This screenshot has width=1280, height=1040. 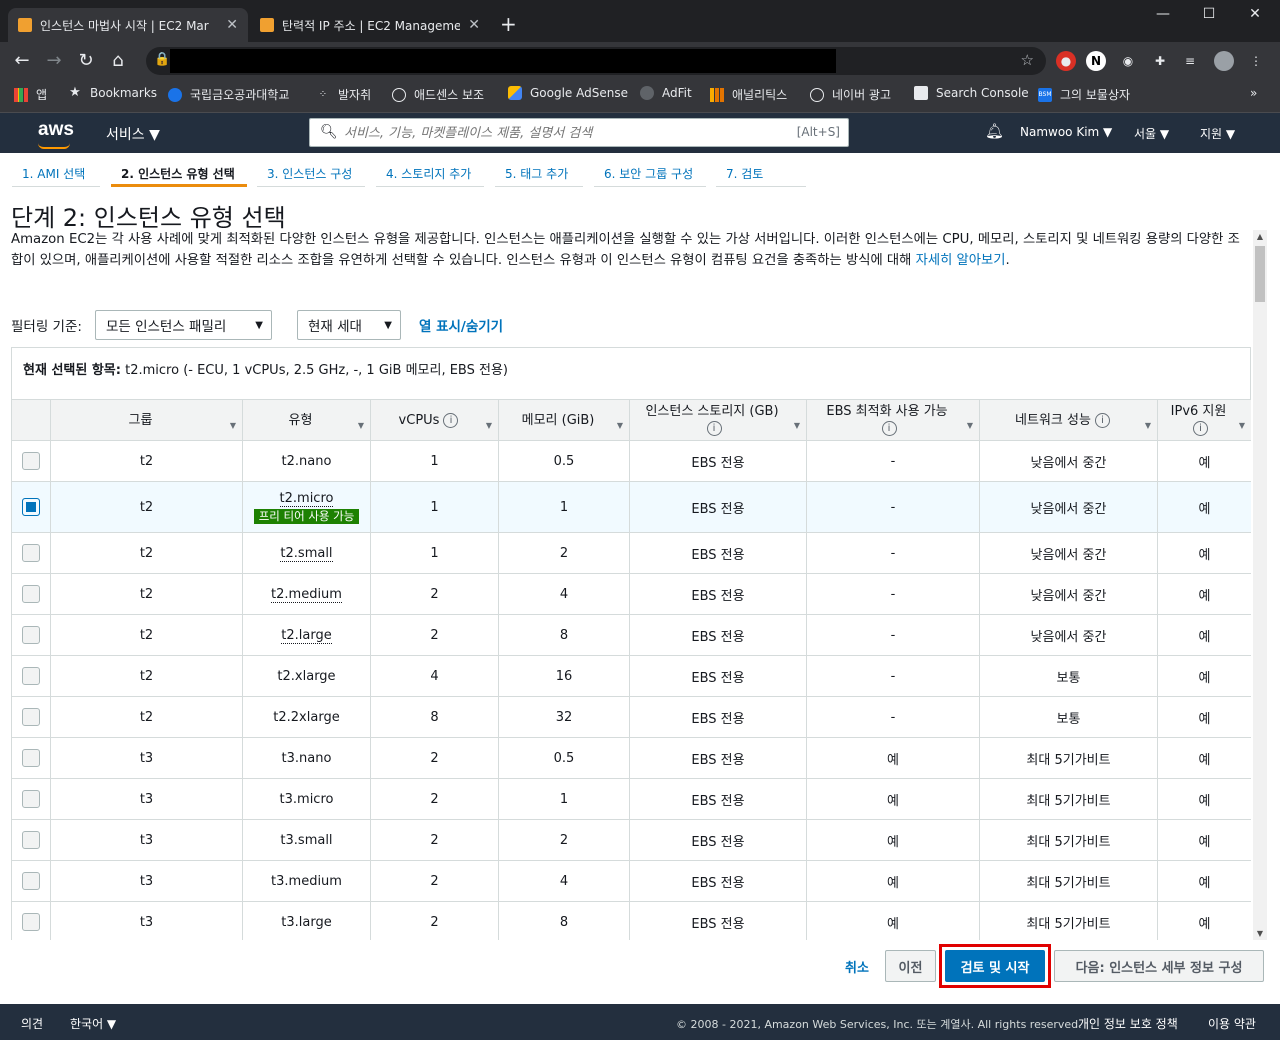 I want to click on step-configure: 3. 인스턴스 구성, so click(x=311, y=170).